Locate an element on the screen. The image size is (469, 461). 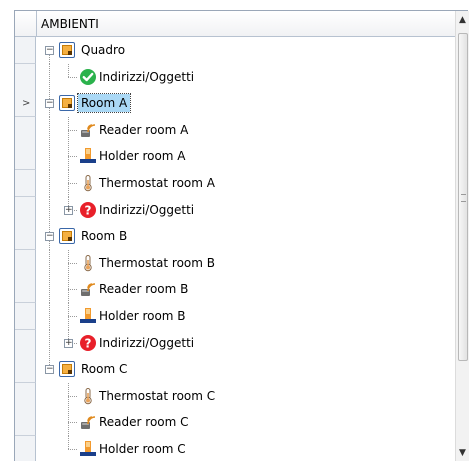
tree-row: Holder room A is located at coordinates (235, 157).